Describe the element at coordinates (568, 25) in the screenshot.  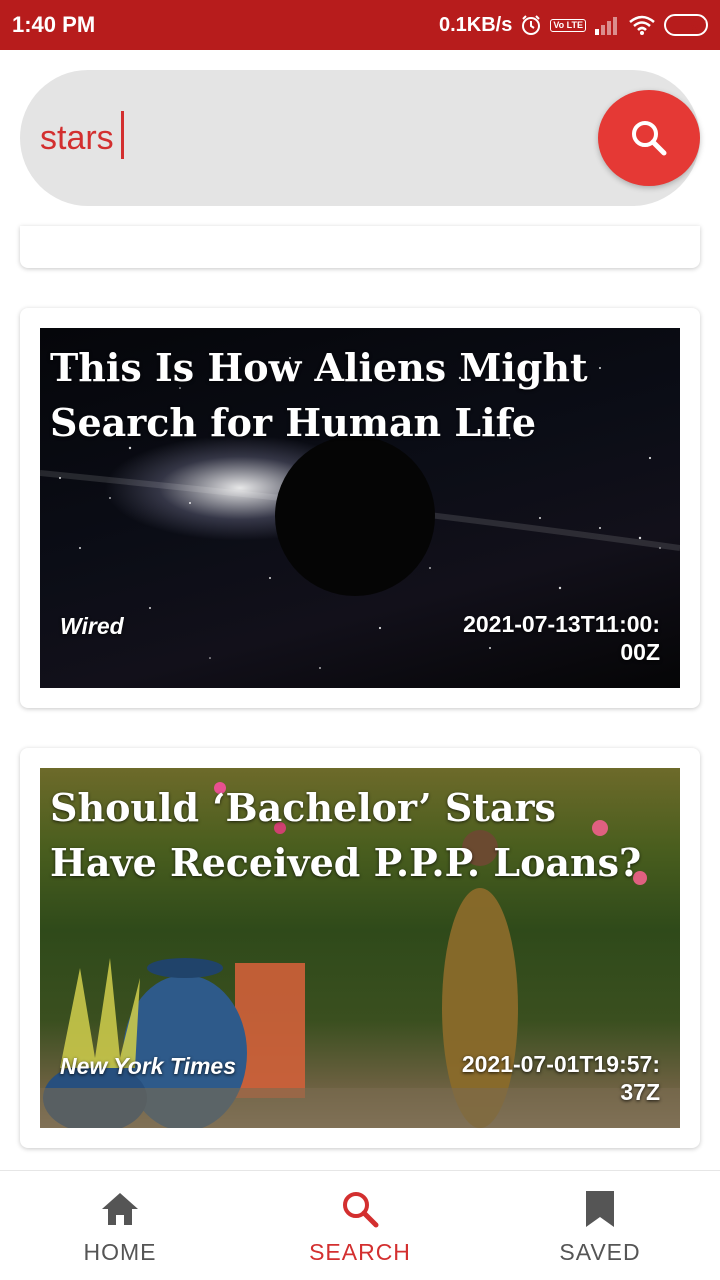
I see `volte-badge: Vo LTE` at that location.